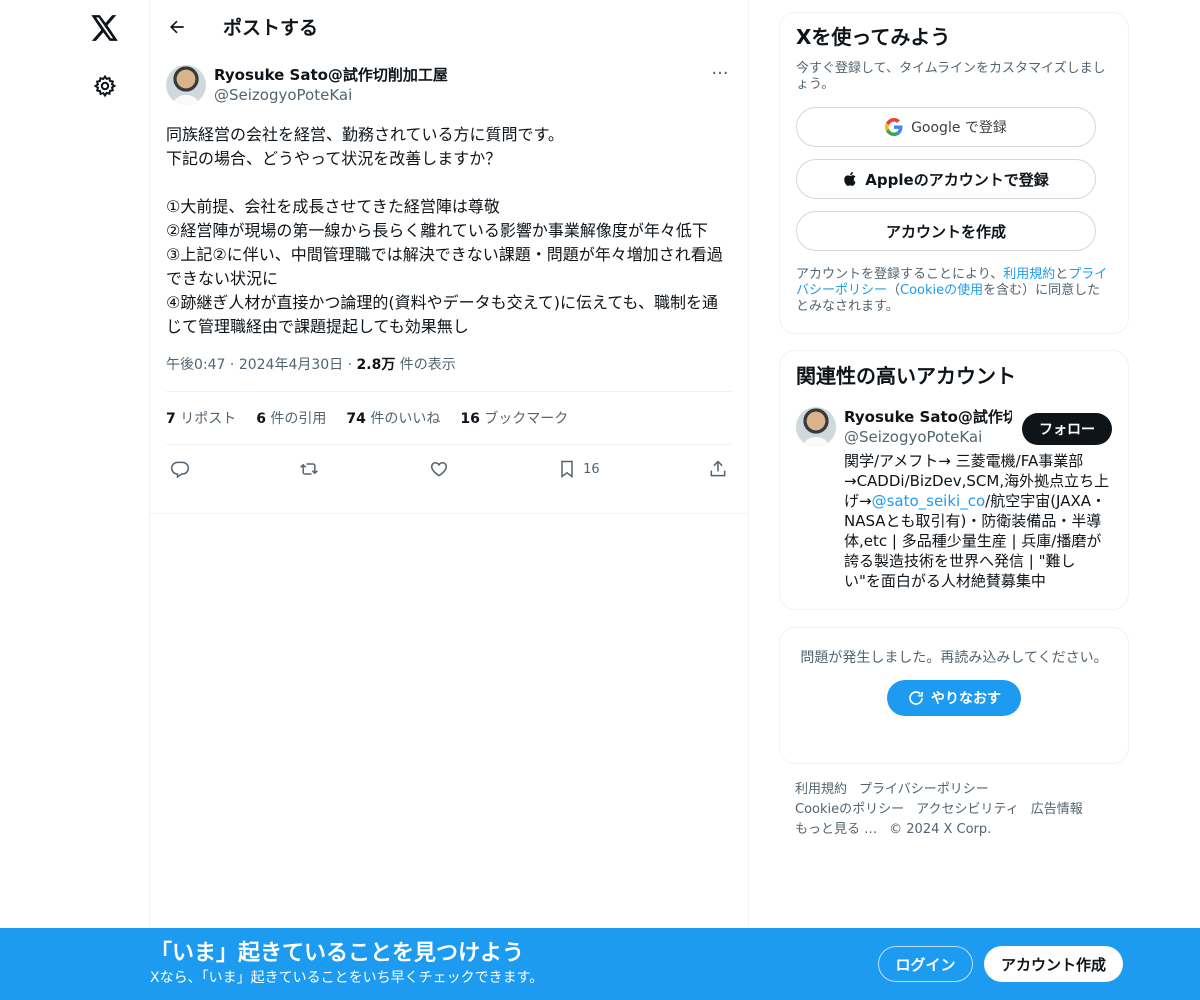 The width and height of the screenshot is (1200, 1000). Describe the element at coordinates (916, 698) in the screenshot. I see `refresh-icon` at that location.